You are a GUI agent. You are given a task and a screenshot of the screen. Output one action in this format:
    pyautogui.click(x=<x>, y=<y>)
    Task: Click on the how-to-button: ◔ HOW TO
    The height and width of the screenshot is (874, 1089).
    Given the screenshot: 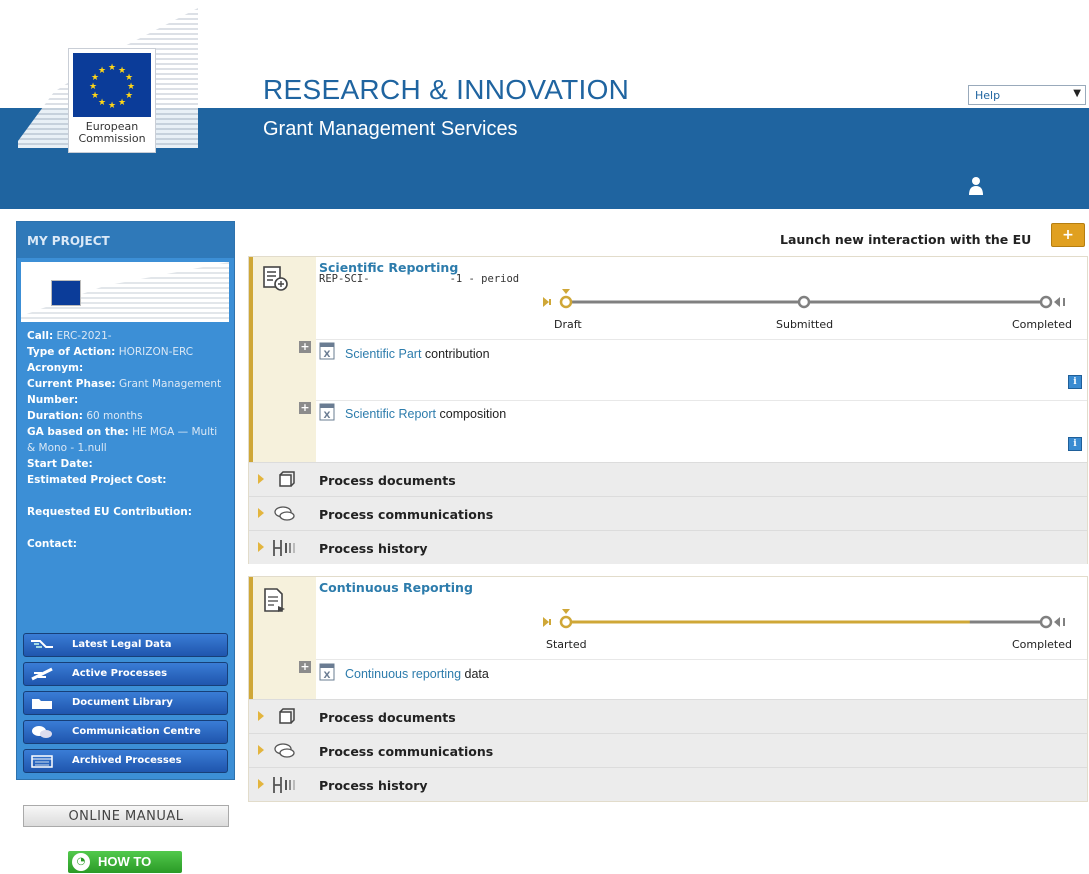 What is the action you would take?
    pyautogui.click(x=125, y=862)
    